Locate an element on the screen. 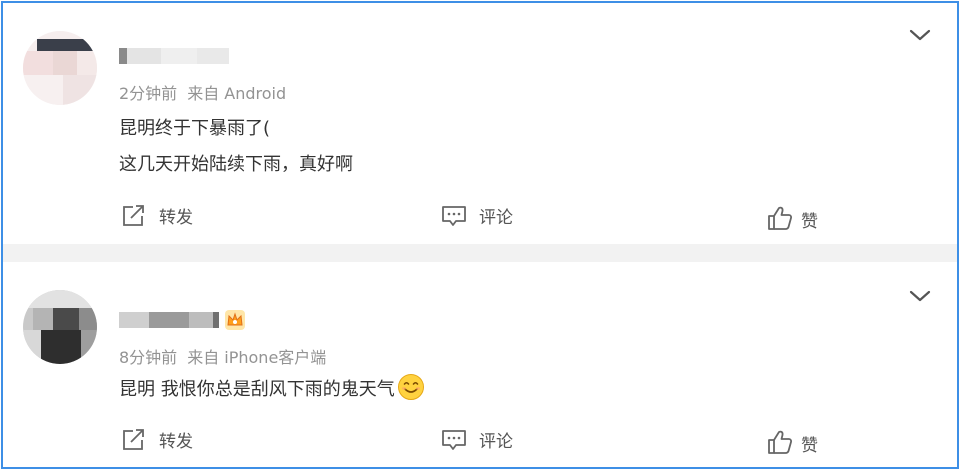 This screenshot has width=962, height=472. post-text-line: 昆明 我恨你总是刮风下雨的鬼天气 is located at coordinates (272, 387).